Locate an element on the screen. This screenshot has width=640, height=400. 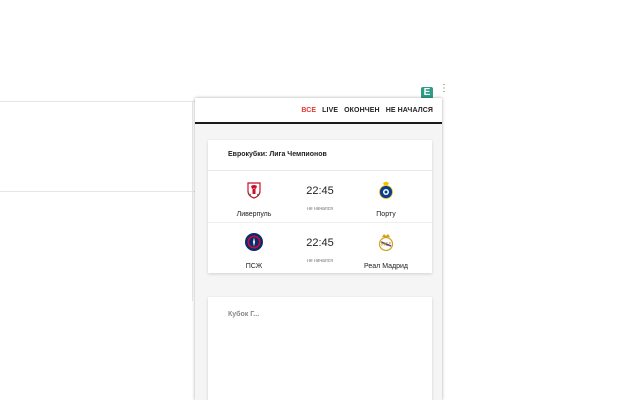
match-row: Ливерпуль 22:45 не начался Порту is located at coordinates (320, 197).